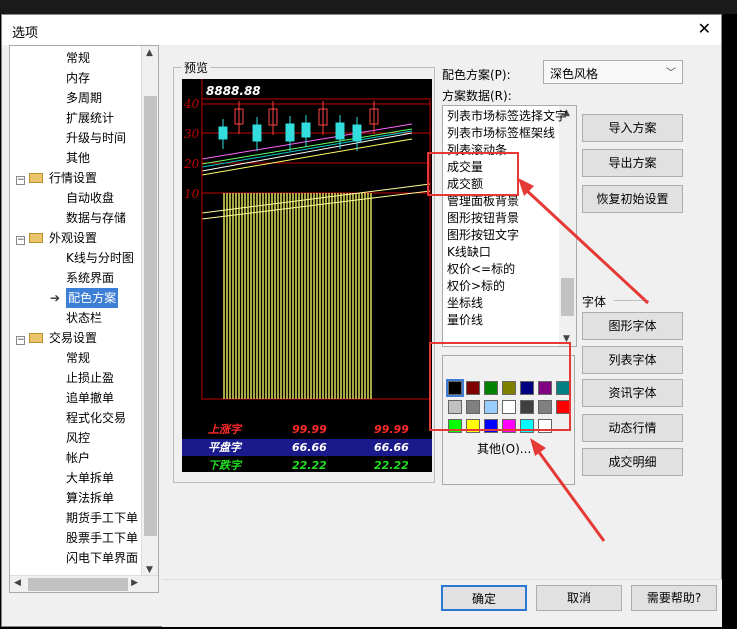  I want to click on annotation-arrows, so click(584, 360).